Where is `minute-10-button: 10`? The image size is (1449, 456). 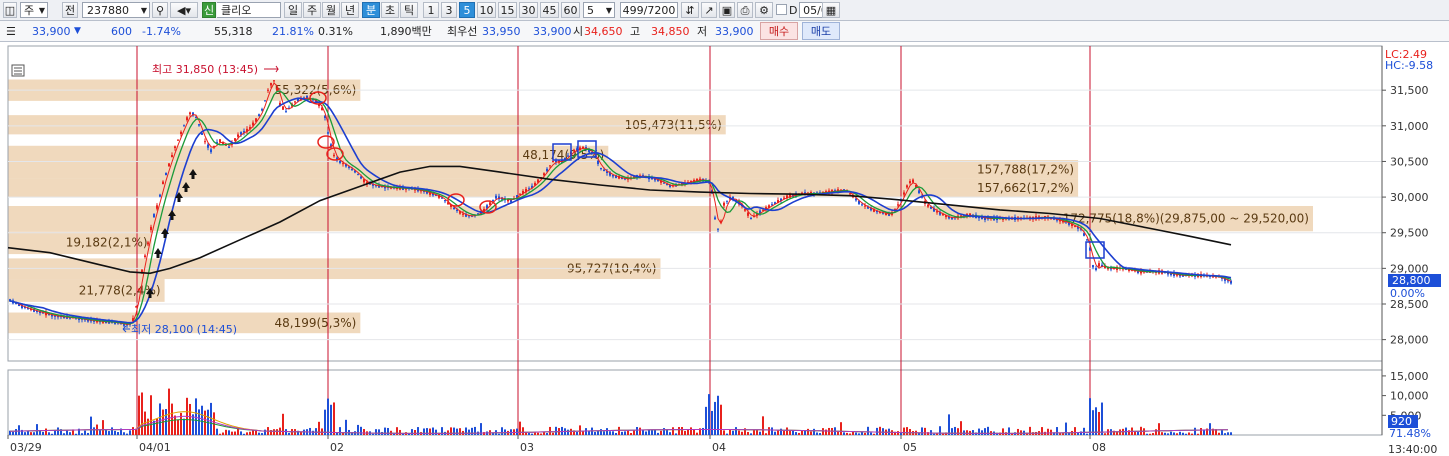 minute-10-button: 10 is located at coordinates (486, 10).